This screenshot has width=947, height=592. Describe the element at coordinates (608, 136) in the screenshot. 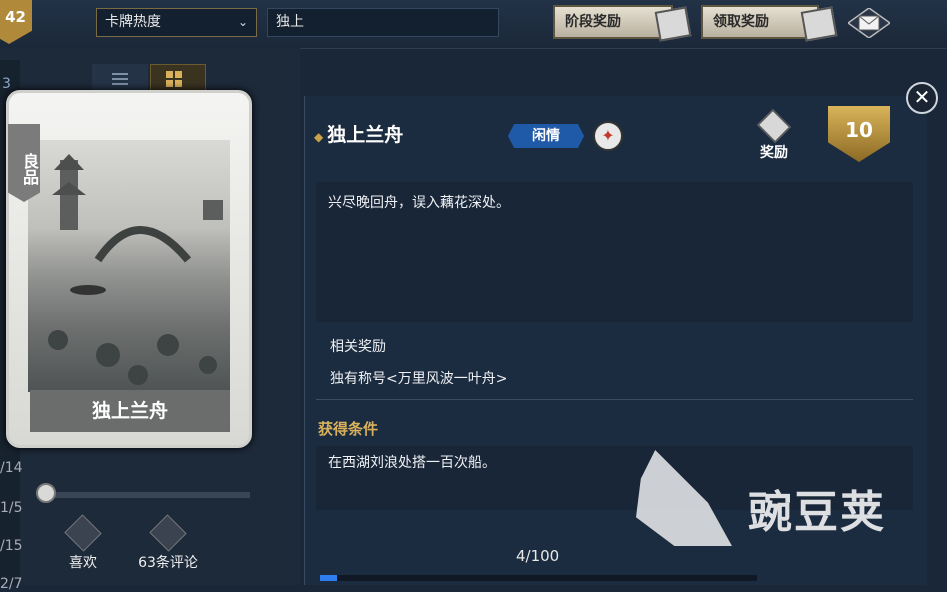

I see `pinwheel-icon: ✦` at that location.